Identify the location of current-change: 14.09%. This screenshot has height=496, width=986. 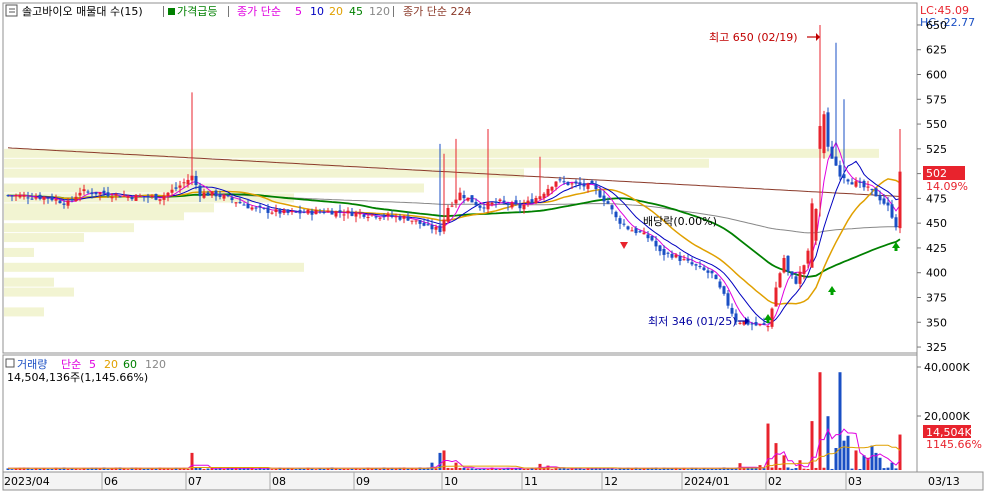
(947, 186).